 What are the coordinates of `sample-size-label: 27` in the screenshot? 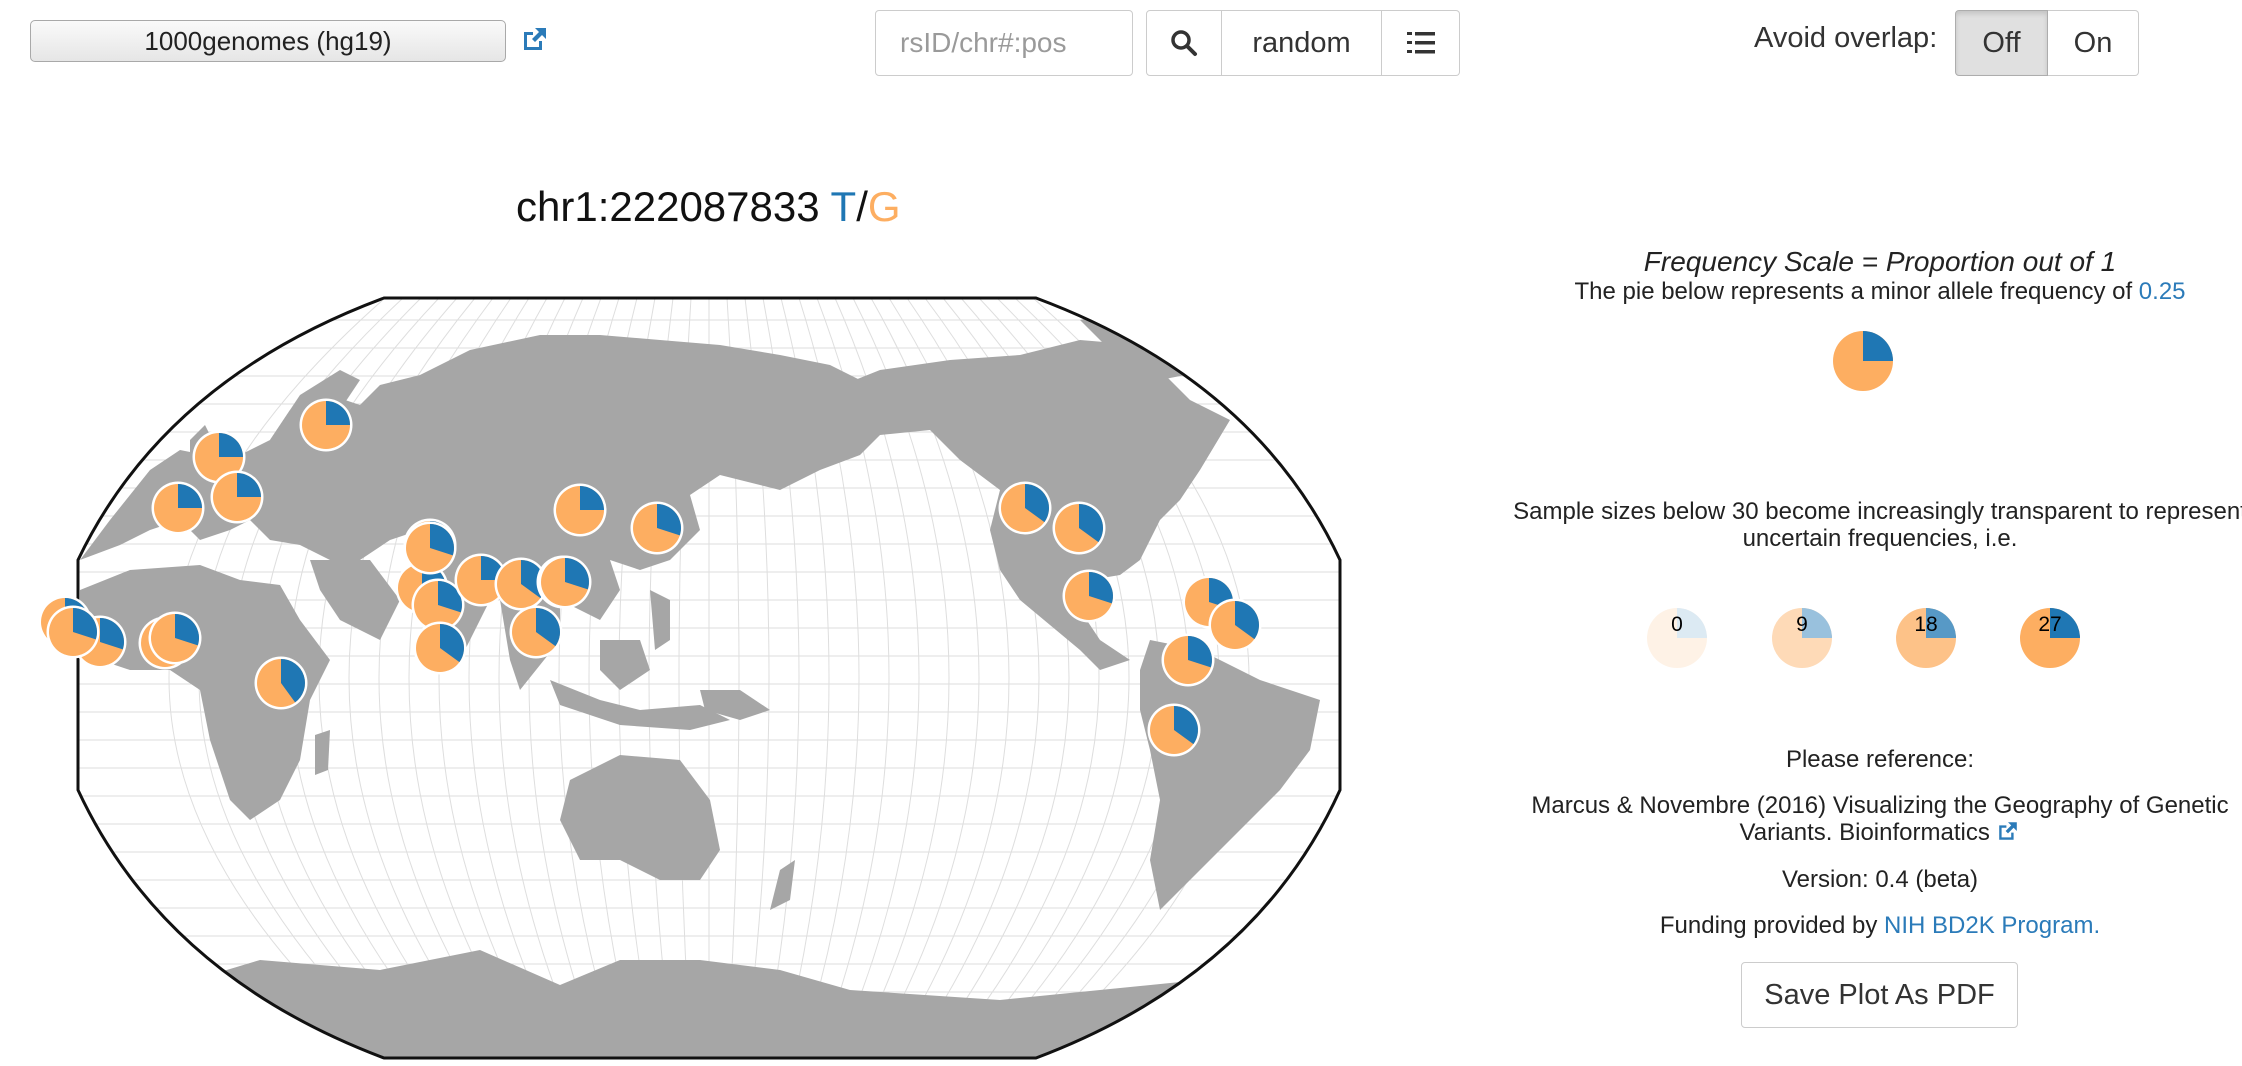 It's located at (2049, 624).